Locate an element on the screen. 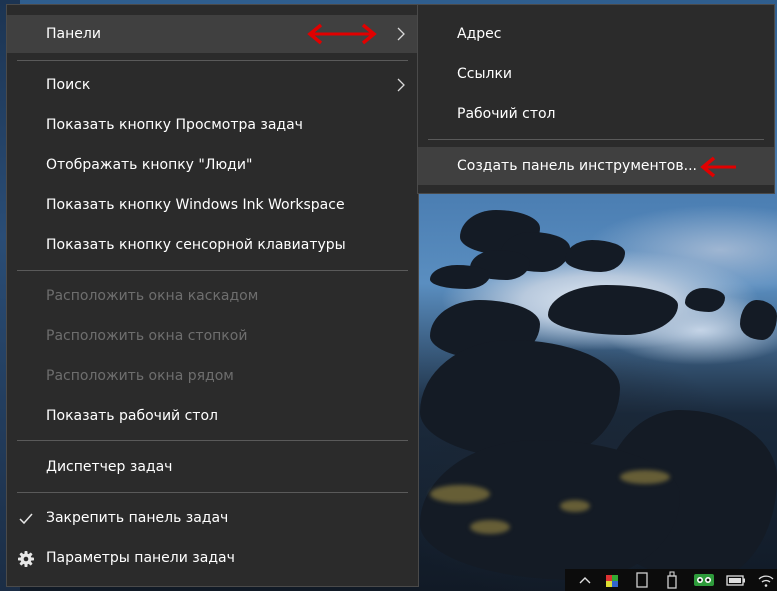 The height and width of the screenshot is (591, 777). menu-item-label: Показать кнопку Просмотра задач is located at coordinates (174, 125).